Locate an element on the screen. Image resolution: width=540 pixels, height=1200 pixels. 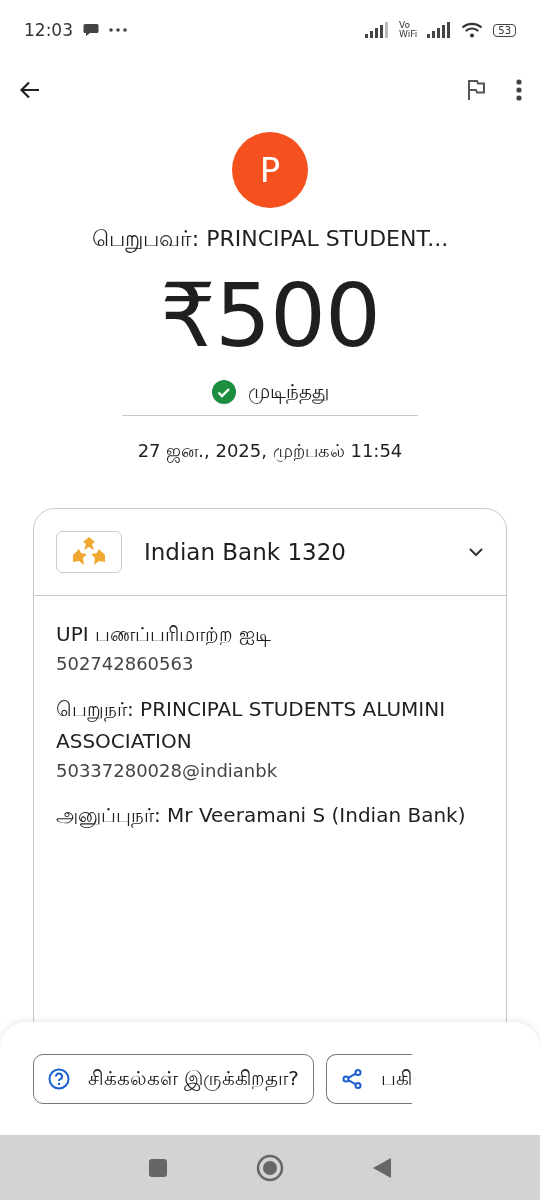
detail-label: UPI பணப்பரிமாற்ற ஐடி is located at coordinates (164, 634).